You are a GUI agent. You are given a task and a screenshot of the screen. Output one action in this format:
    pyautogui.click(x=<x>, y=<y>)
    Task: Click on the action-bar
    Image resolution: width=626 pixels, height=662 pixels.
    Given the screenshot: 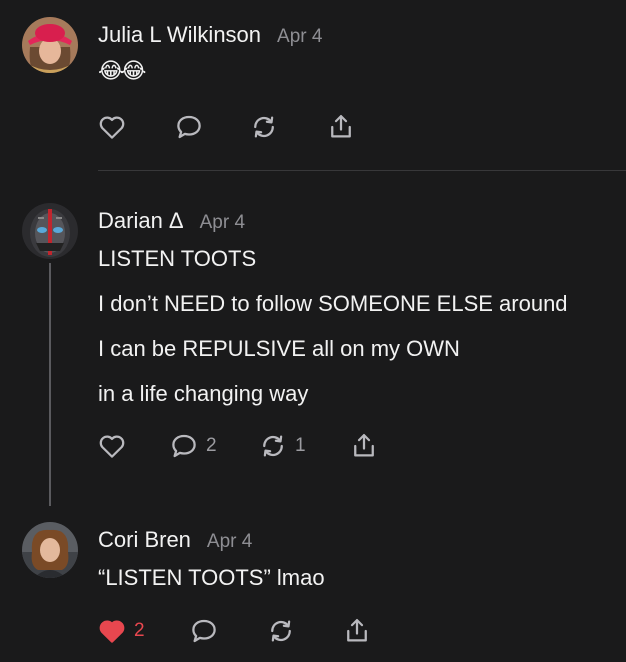 What is the action you would take?
    pyautogui.click(x=247, y=127)
    